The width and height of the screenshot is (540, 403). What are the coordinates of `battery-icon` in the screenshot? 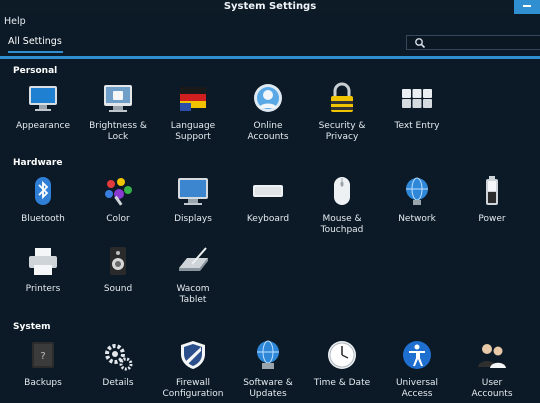 It's located at (492, 190).